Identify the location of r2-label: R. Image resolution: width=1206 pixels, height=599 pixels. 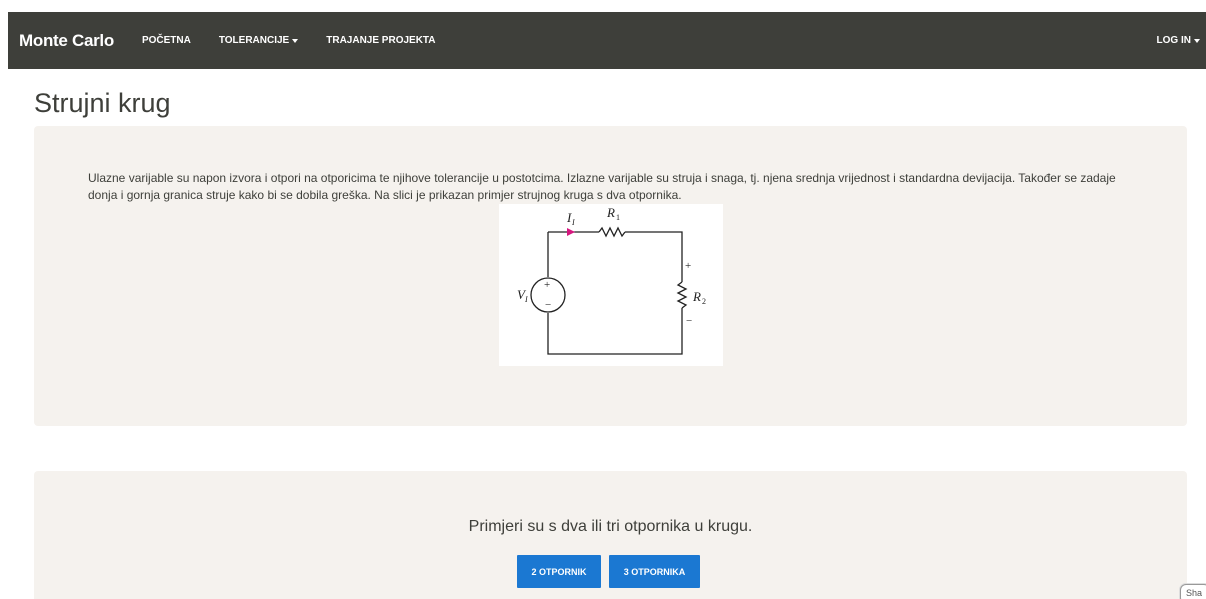
(696, 296).